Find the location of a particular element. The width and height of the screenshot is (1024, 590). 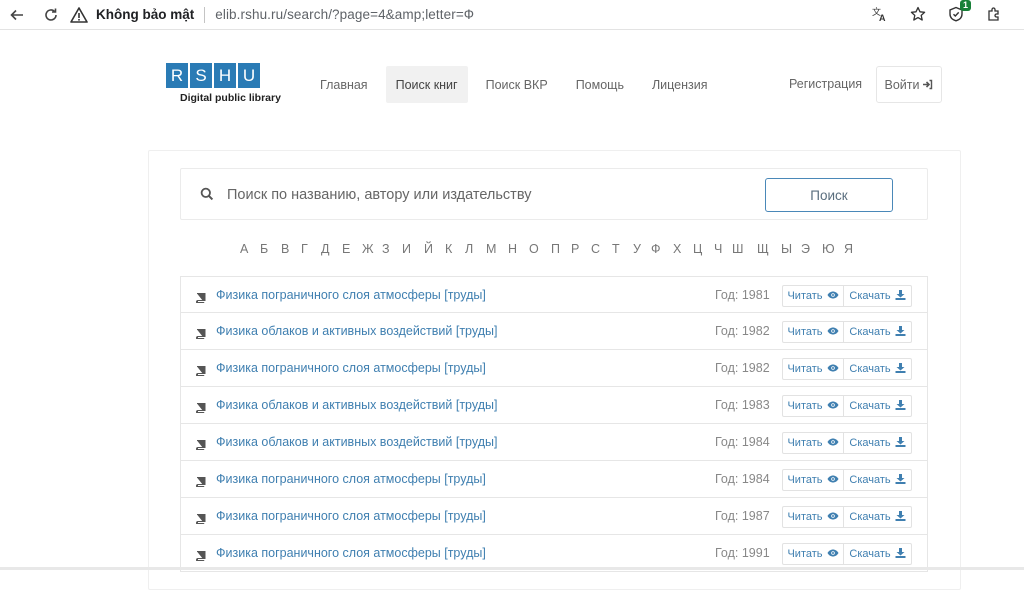

url-text: elib.rshu.ru/search/?page=4&amp;letter=Ф is located at coordinates (344, 14).